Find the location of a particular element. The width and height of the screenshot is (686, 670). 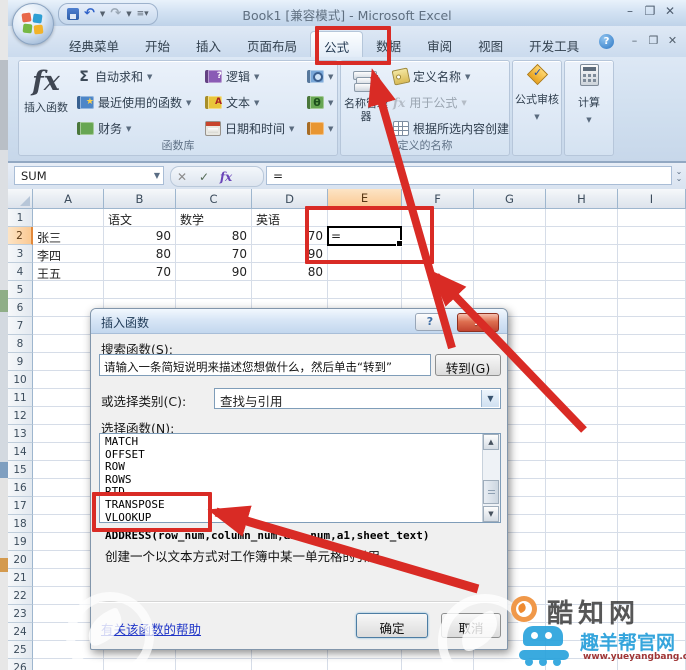

cell-I3 is located at coordinates (652, 254).